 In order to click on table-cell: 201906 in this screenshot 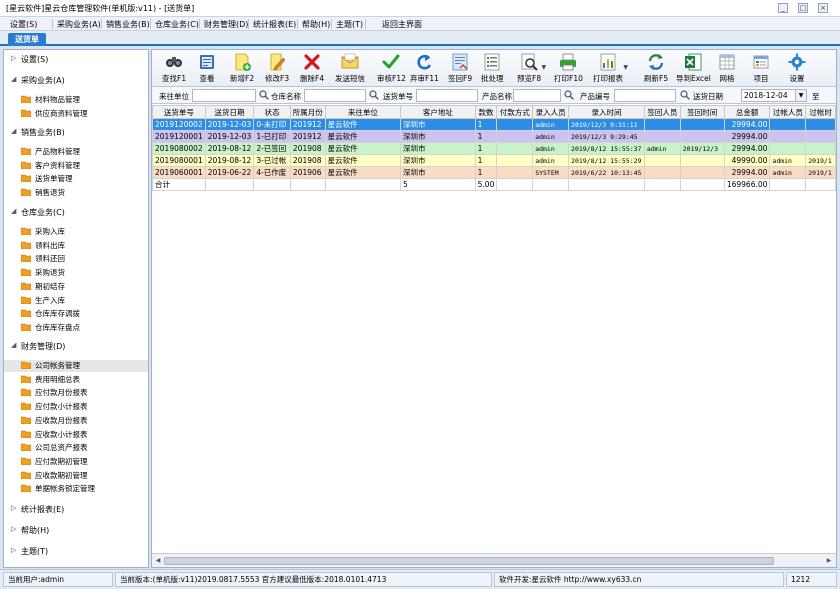, I will do `click(307, 172)`.